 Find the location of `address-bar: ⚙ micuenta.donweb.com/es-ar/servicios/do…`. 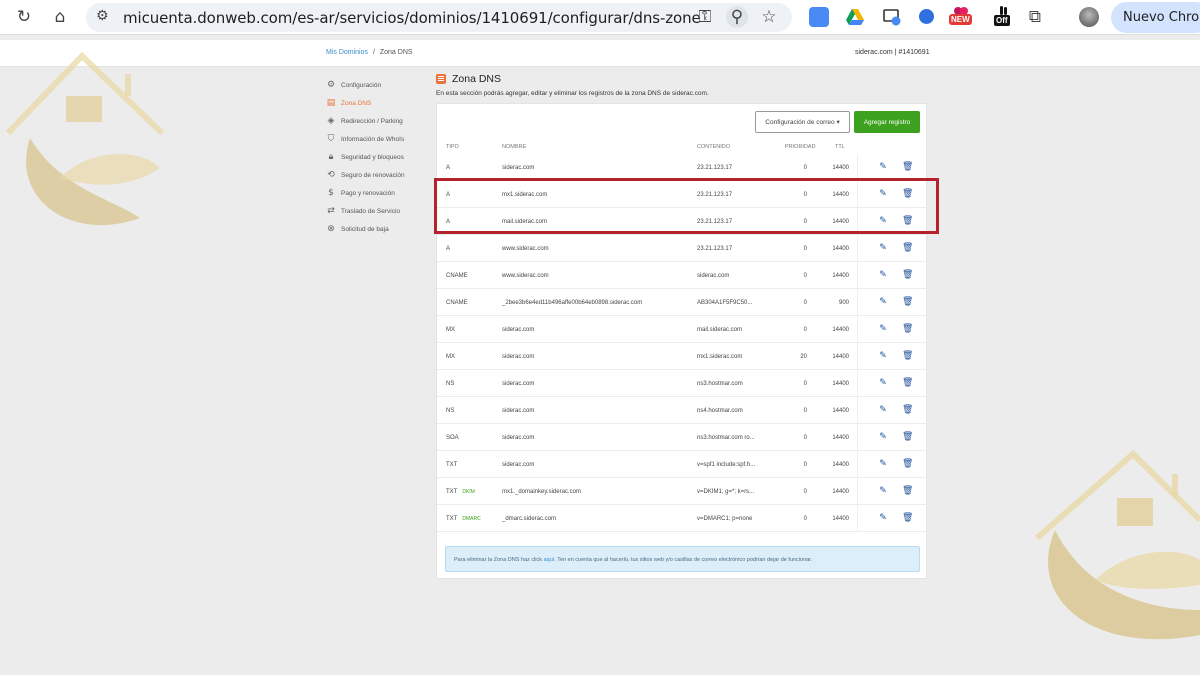

address-bar: ⚙ micuenta.donweb.com/es-ar/servicios/do… is located at coordinates (439, 17).